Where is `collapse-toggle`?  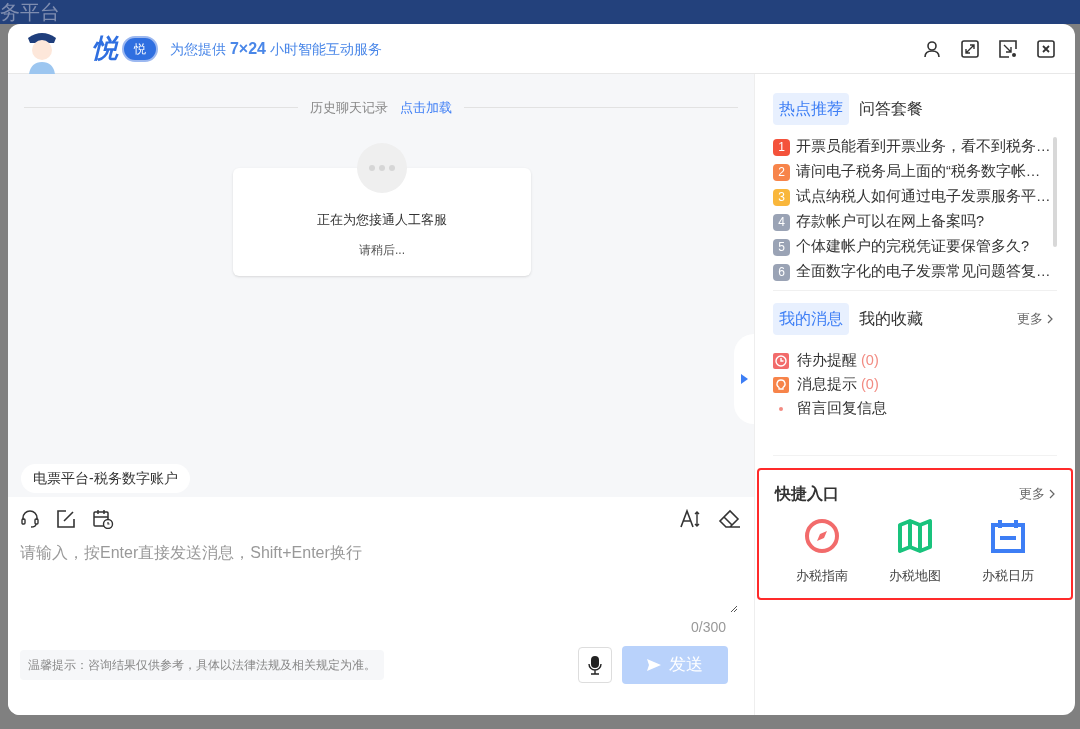
collapse-toggle is located at coordinates (744, 379).